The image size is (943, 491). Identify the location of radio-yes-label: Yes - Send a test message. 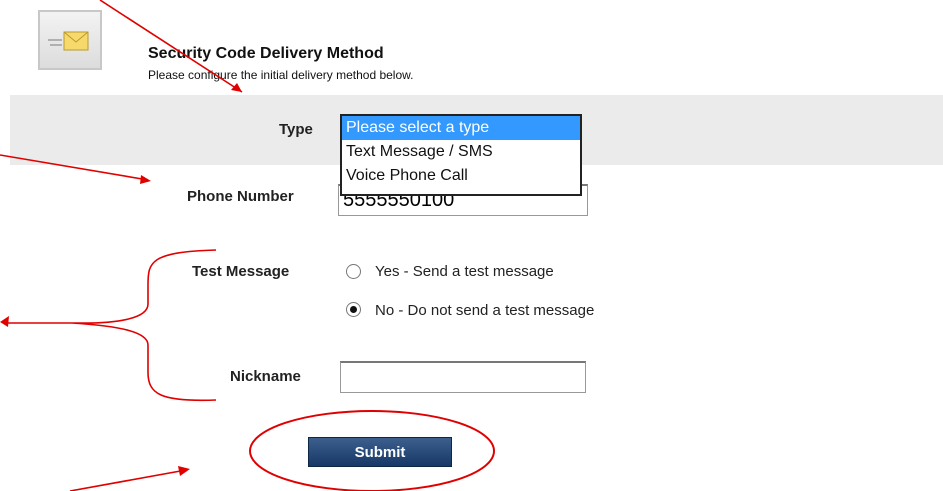
(464, 271).